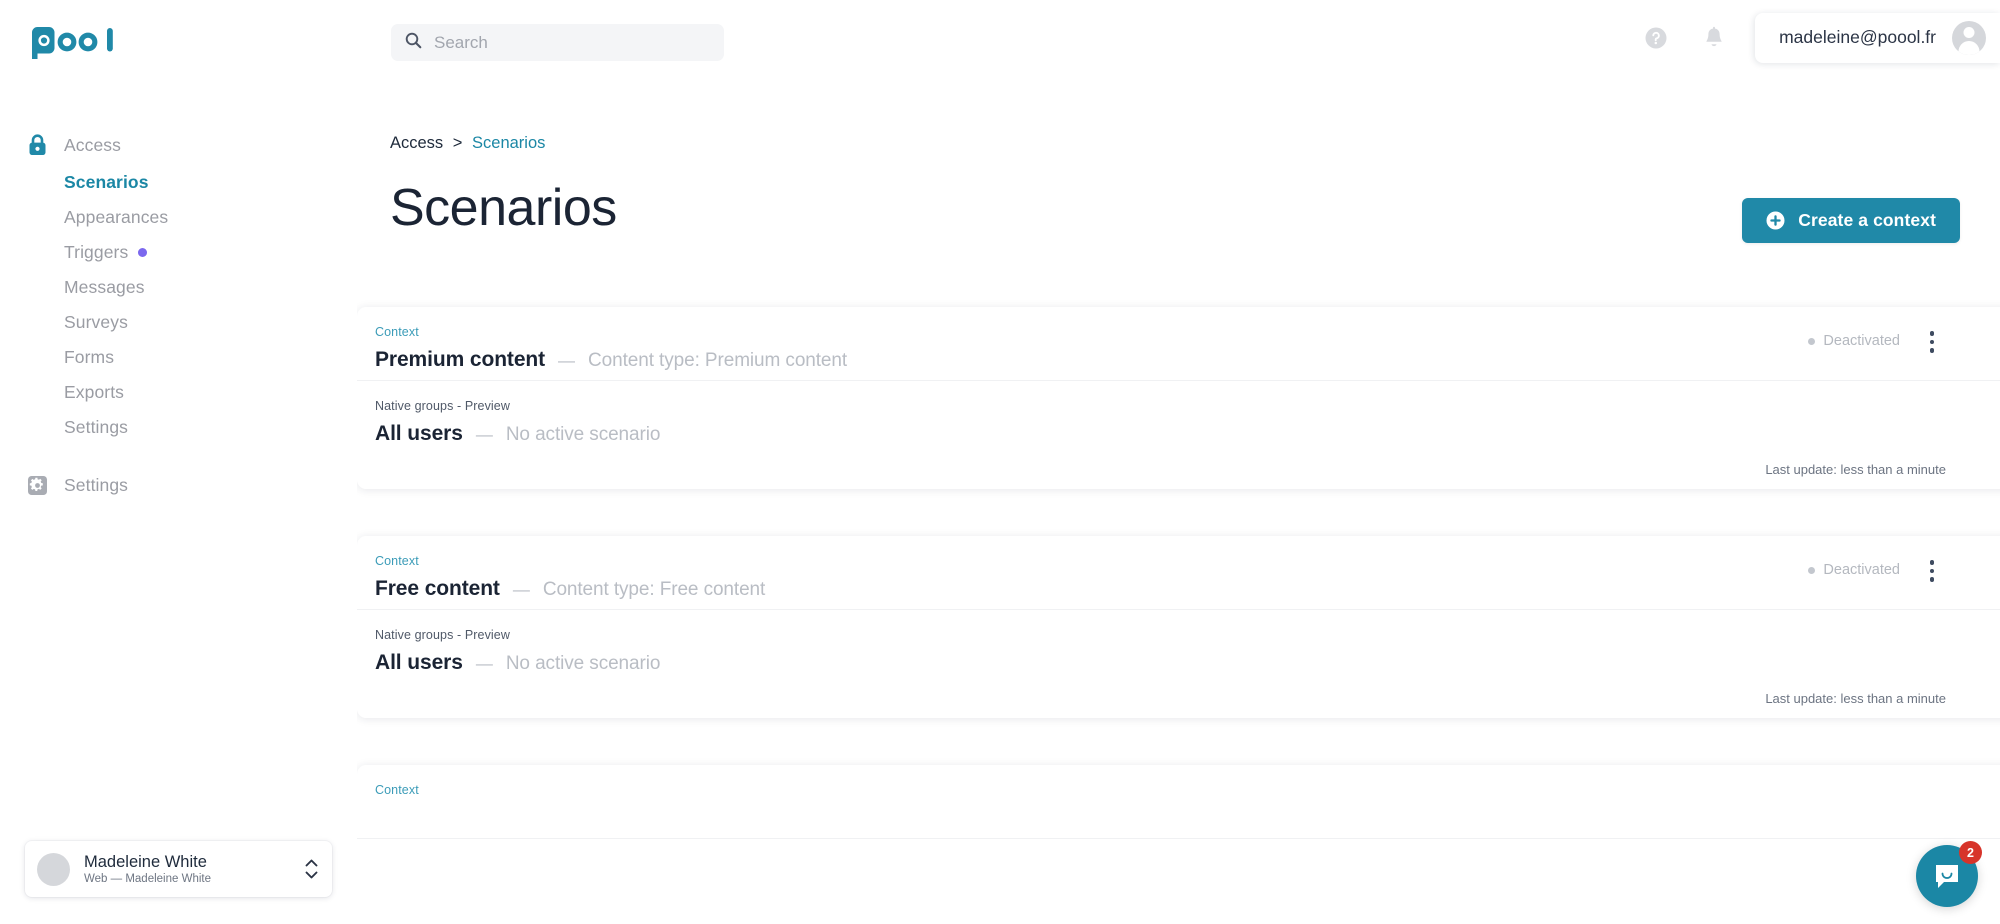 This screenshot has width=2000, height=924. What do you see at coordinates (1178, 802) in the screenshot?
I see `context-card-header: Context` at bounding box center [1178, 802].